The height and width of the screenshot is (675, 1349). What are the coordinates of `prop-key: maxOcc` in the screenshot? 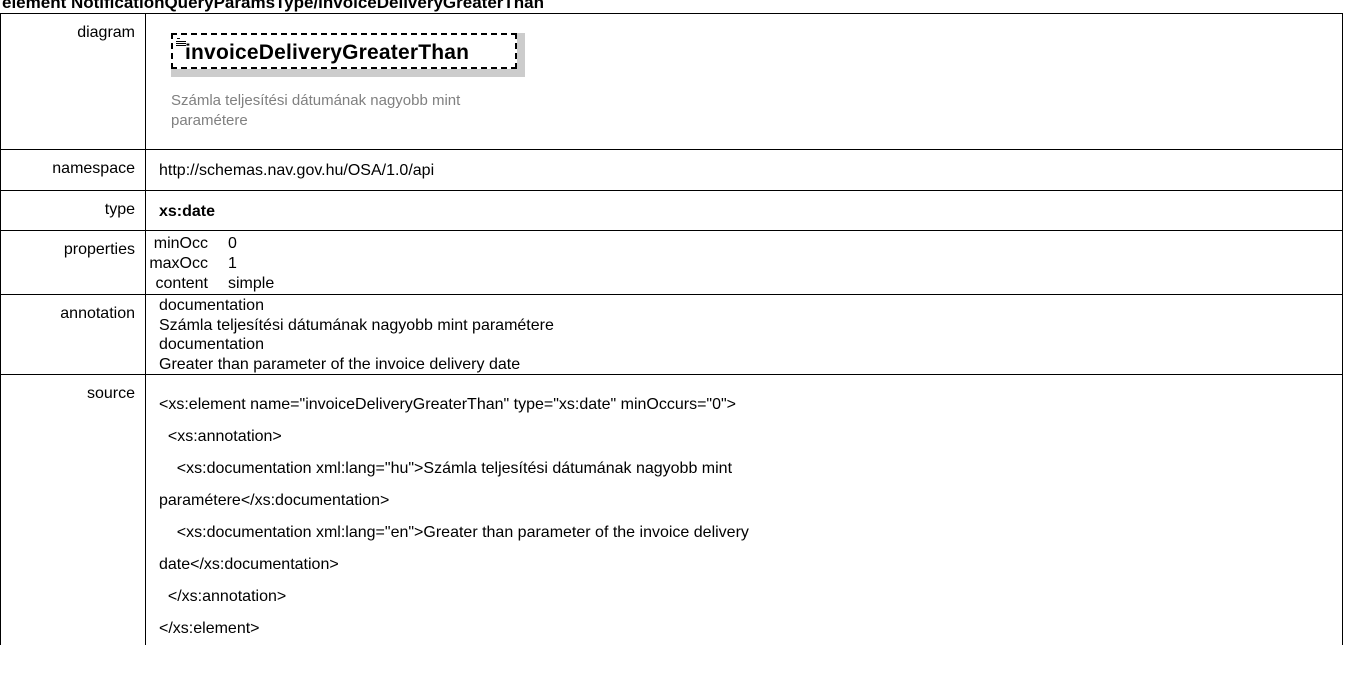 It's located at (178, 263).